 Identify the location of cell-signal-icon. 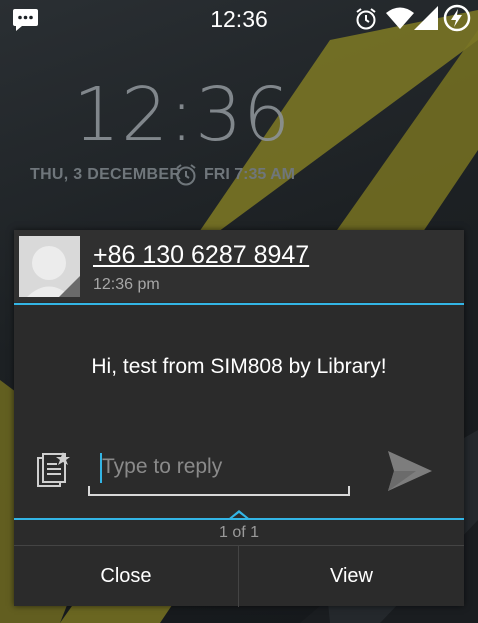
(426, 18).